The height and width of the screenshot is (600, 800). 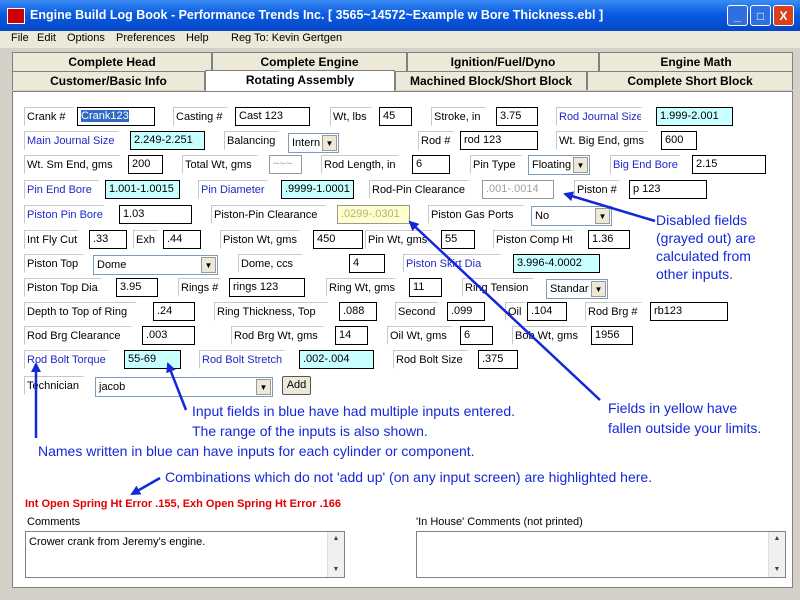 What do you see at coordinates (54, 522) in the screenshot?
I see `label-comments: Comments` at bounding box center [54, 522].